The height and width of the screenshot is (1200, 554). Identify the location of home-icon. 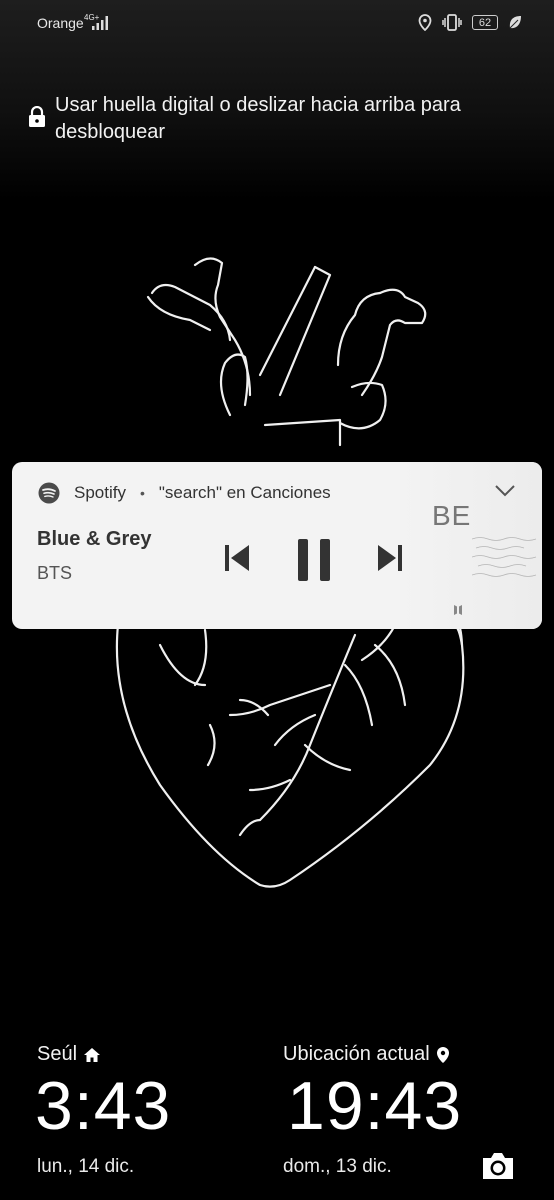
(92, 1054).